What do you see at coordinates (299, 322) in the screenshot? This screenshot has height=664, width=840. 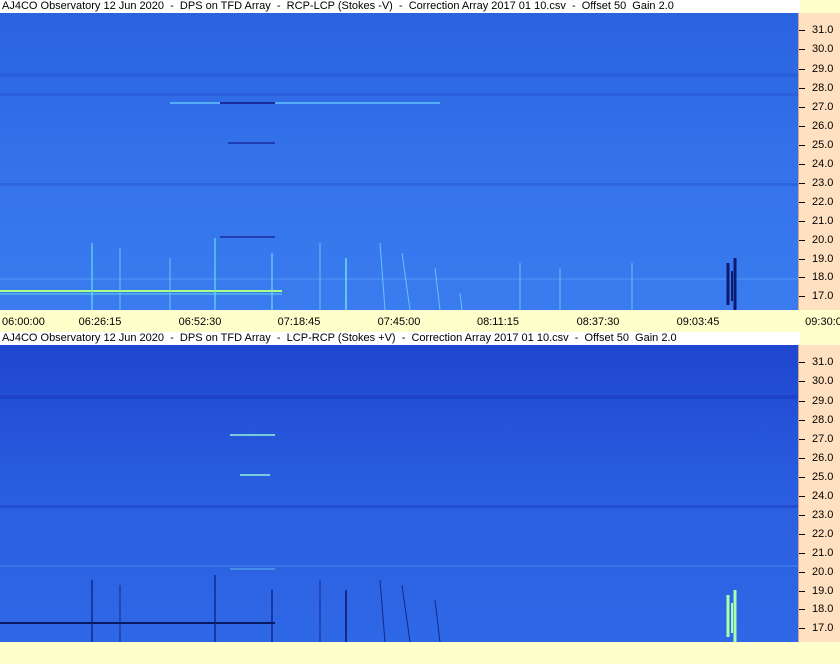 I see `time-label: 07:18:45` at bounding box center [299, 322].